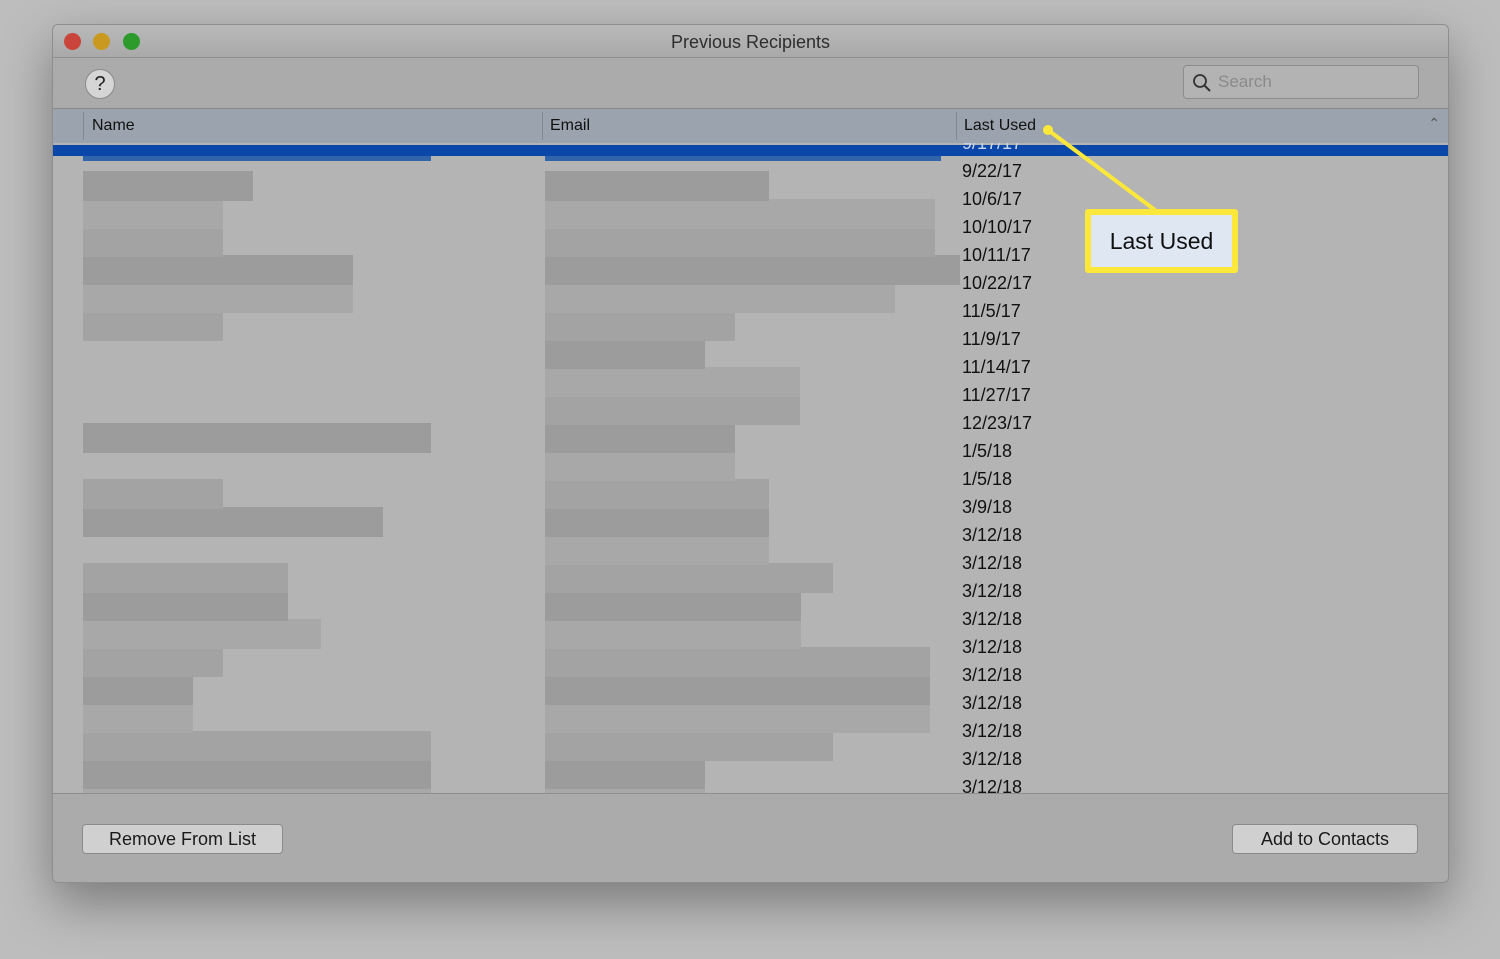 Image resolution: width=1500 pixels, height=959 pixels. I want to click on callout-pointer, so click(1100, 168).